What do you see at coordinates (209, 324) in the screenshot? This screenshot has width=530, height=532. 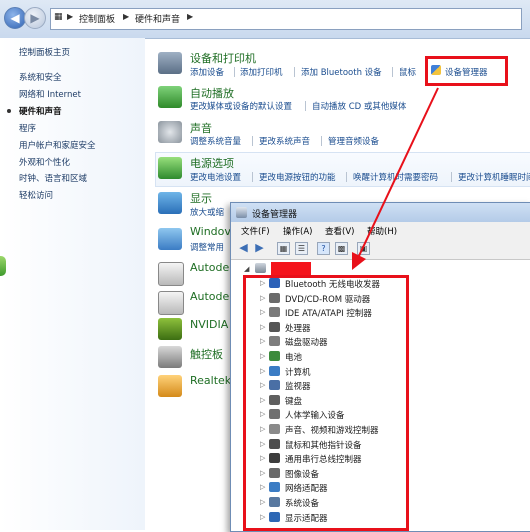 I see `category-nvidia: NVIDIA` at bounding box center [209, 324].